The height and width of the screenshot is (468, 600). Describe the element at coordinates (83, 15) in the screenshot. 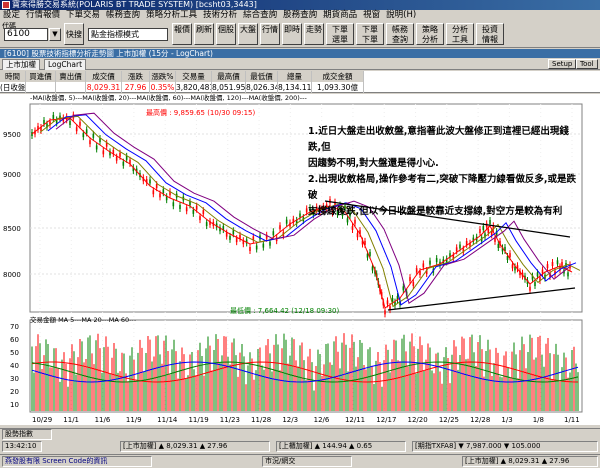

I see `menu-item-2: 下單交易` at that location.